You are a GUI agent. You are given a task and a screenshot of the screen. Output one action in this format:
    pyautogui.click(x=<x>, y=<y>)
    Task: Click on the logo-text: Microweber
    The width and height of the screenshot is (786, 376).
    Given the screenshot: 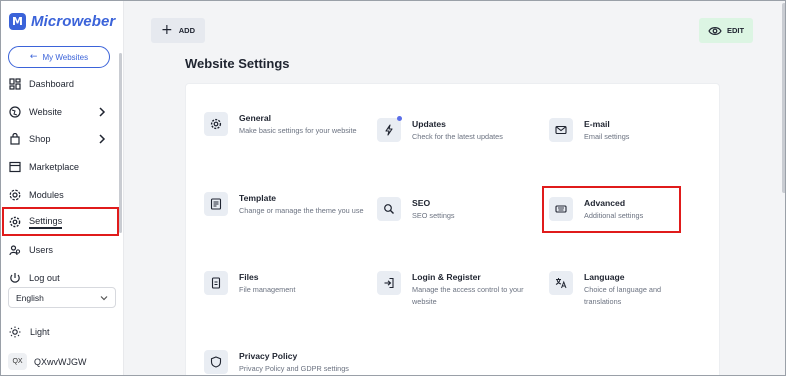 What is the action you would take?
    pyautogui.click(x=73, y=21)
    